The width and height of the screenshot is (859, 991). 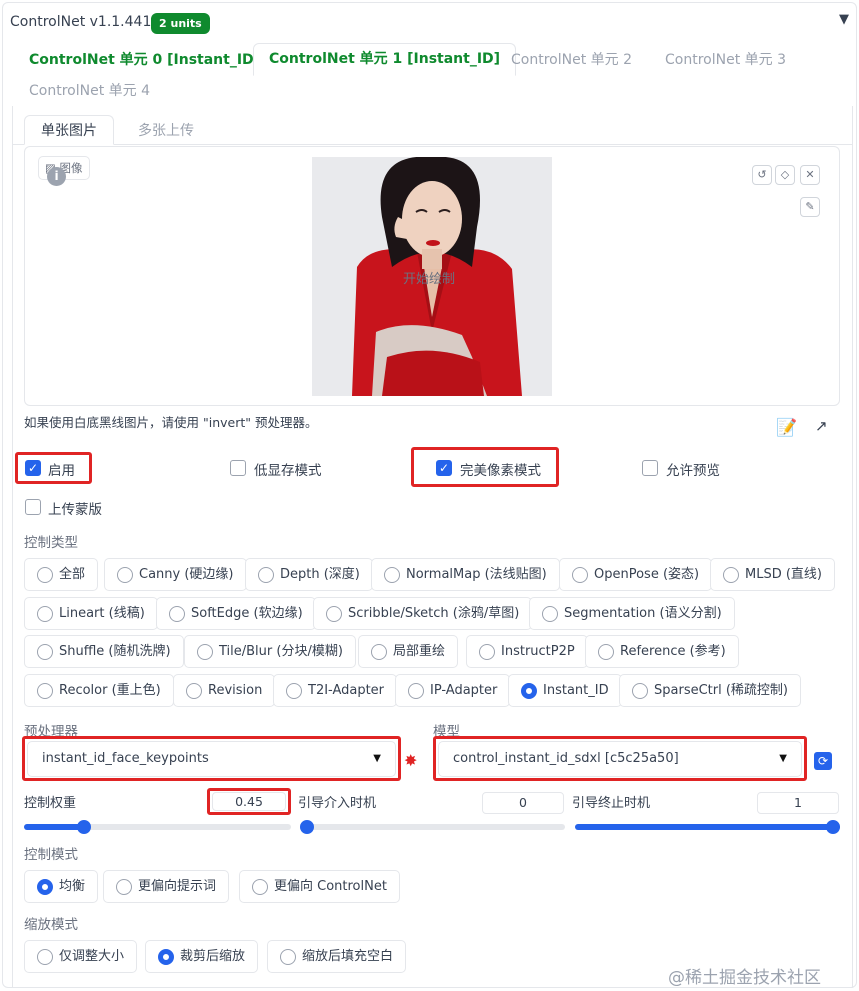 I want to click on enable-checkbox: ✓, so click(x=33, y=468).